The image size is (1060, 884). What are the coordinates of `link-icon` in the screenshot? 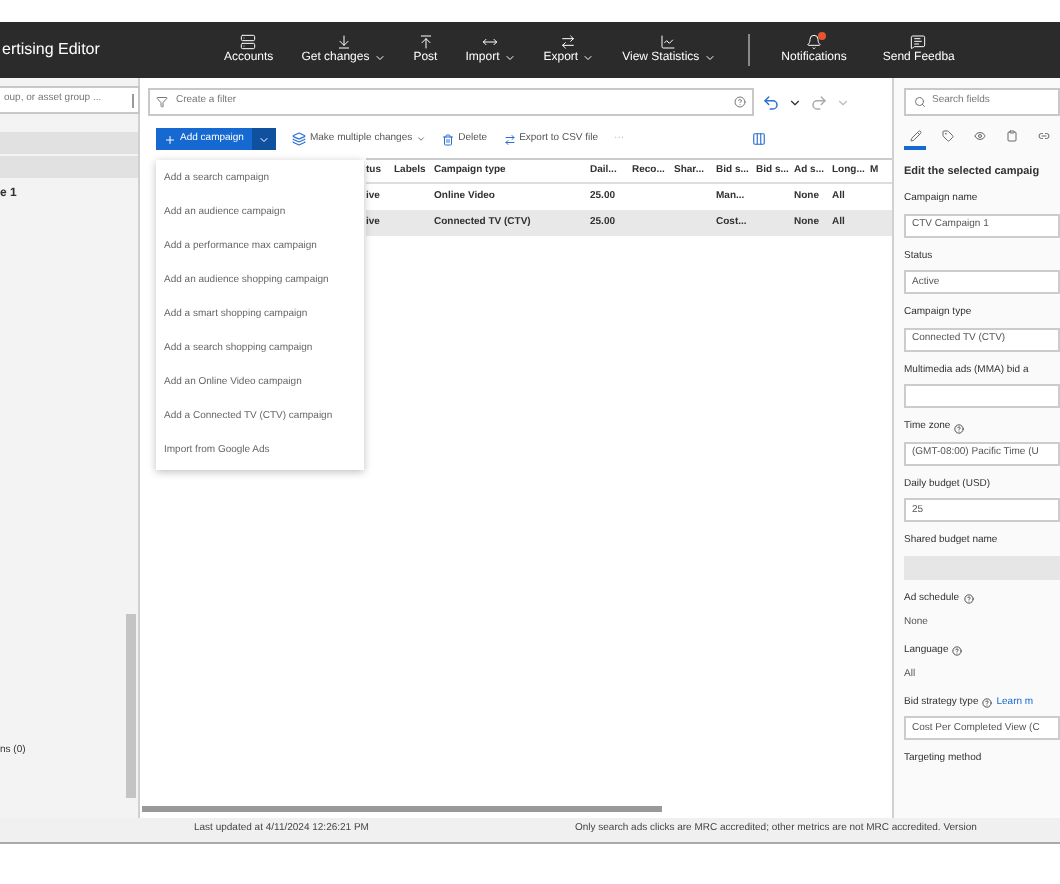 It's located at (1043, 136).